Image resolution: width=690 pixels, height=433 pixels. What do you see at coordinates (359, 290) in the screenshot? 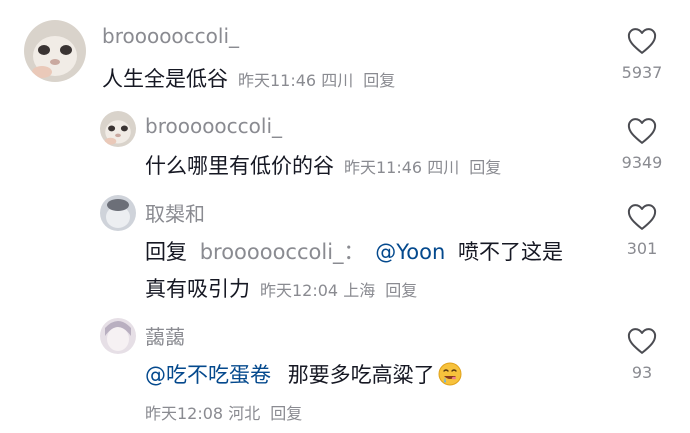
I see `location: 上海` at bounding box center [359, 290].